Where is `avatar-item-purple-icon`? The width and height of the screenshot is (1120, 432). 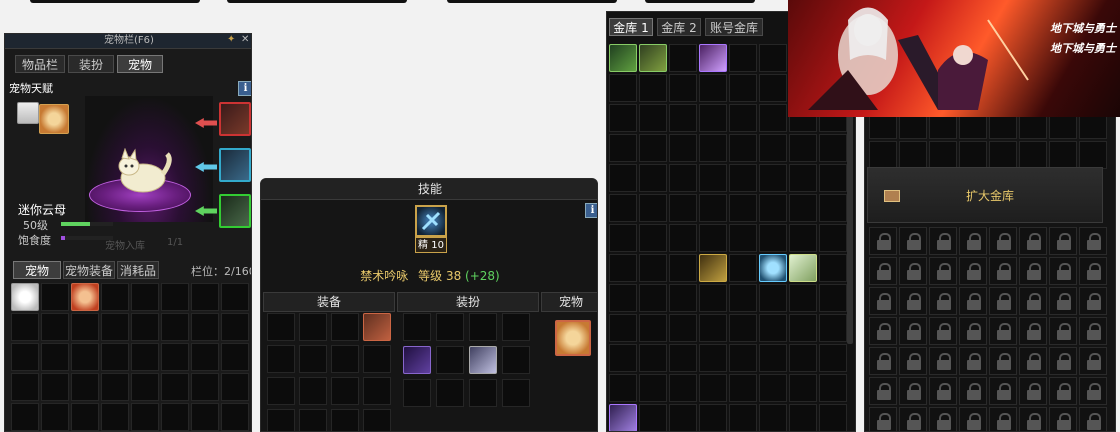
avatar-item-purple-icon is located at coordinates (417, 360).